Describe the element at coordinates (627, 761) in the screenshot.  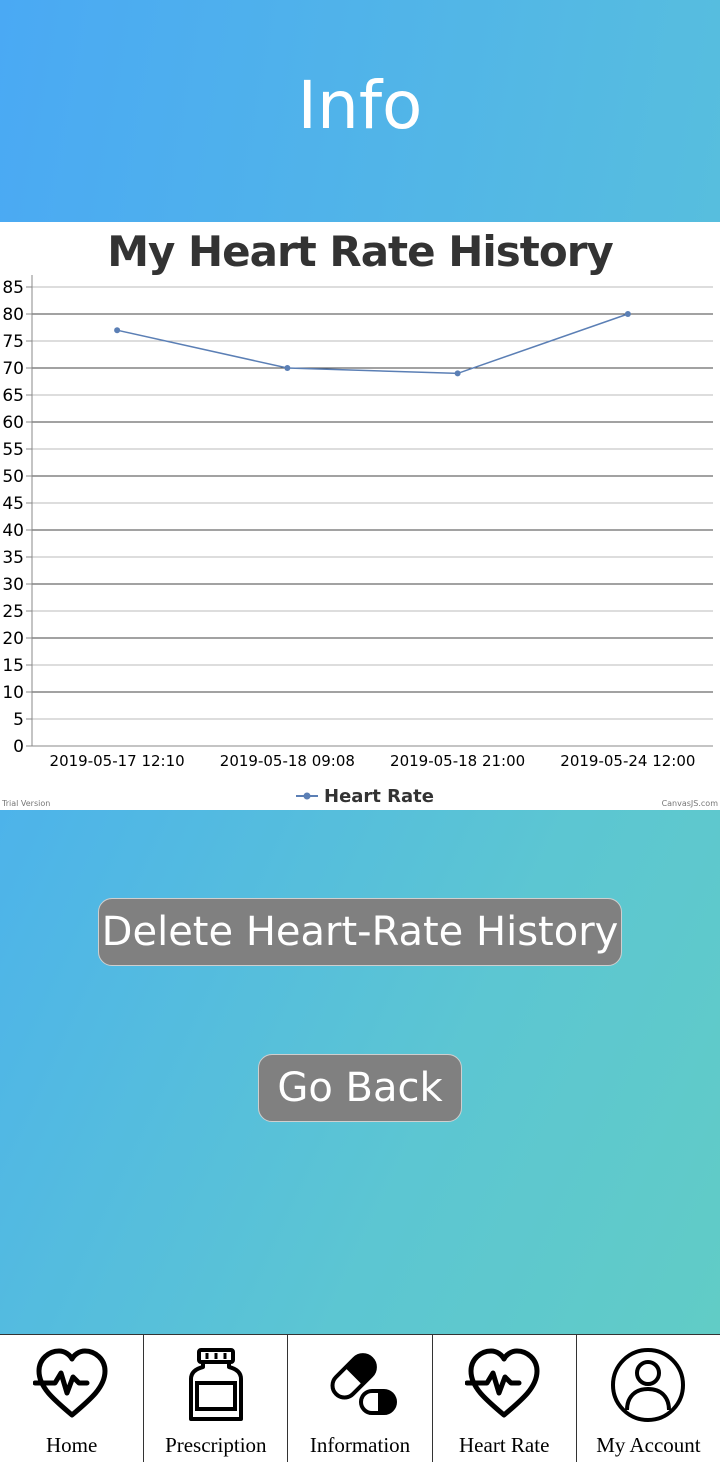
I see `x-tick-label: 2019-05-24 12:00` at that location.